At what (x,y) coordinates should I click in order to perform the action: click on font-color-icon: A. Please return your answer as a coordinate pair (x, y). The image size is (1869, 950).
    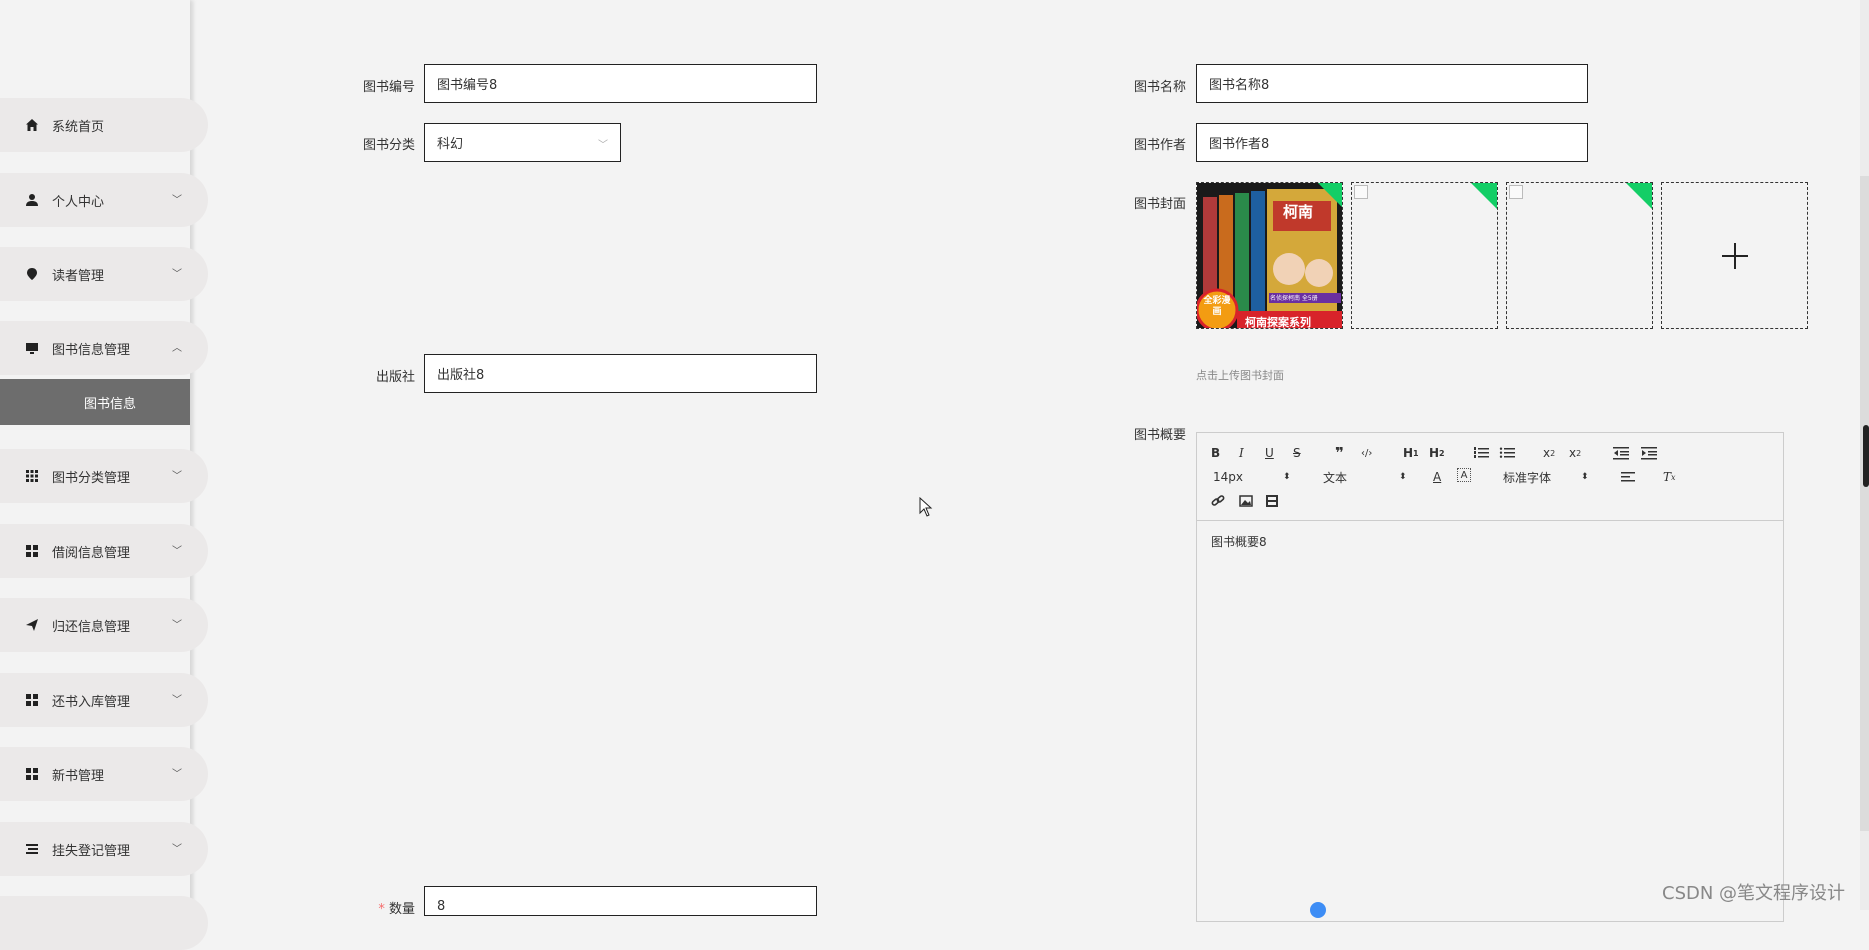
    Looking at the image, I should click on (1437, 477).